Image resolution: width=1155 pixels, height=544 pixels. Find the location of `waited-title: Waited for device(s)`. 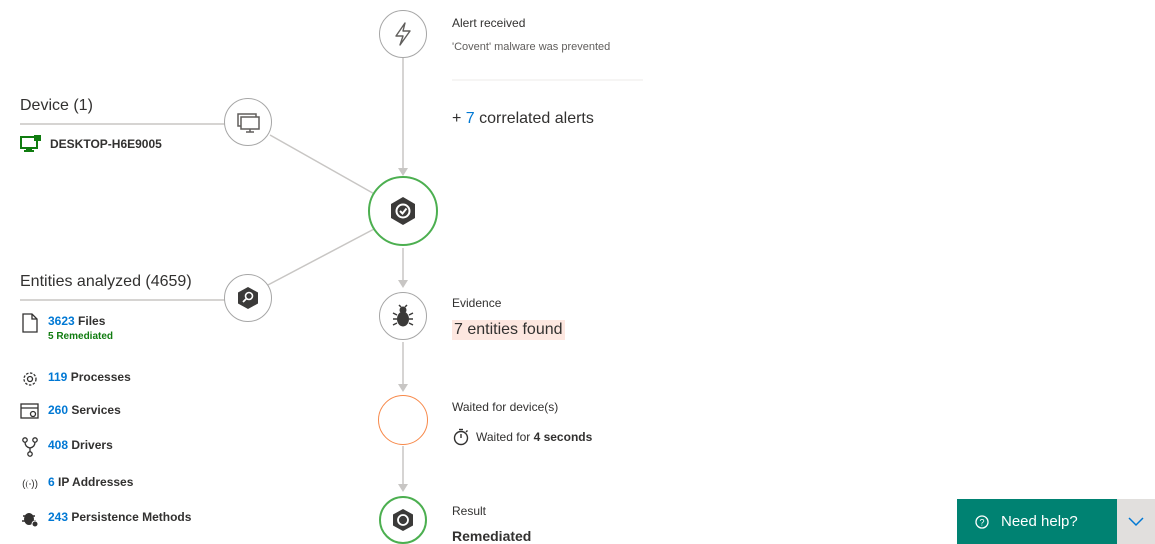

waited-title: Waited for device(s) is located at coordinates (505, 407).